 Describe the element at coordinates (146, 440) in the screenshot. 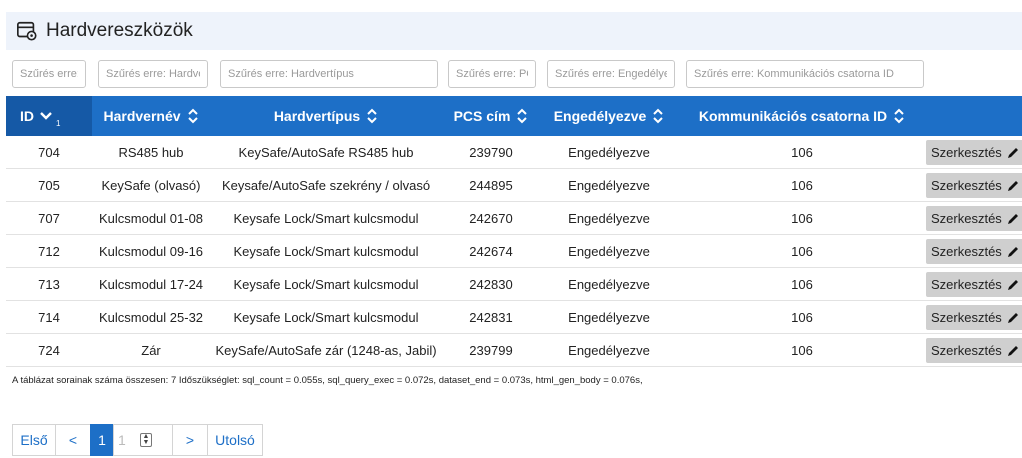

I see `page-spinner-icon: ▲ ▼` at that location.